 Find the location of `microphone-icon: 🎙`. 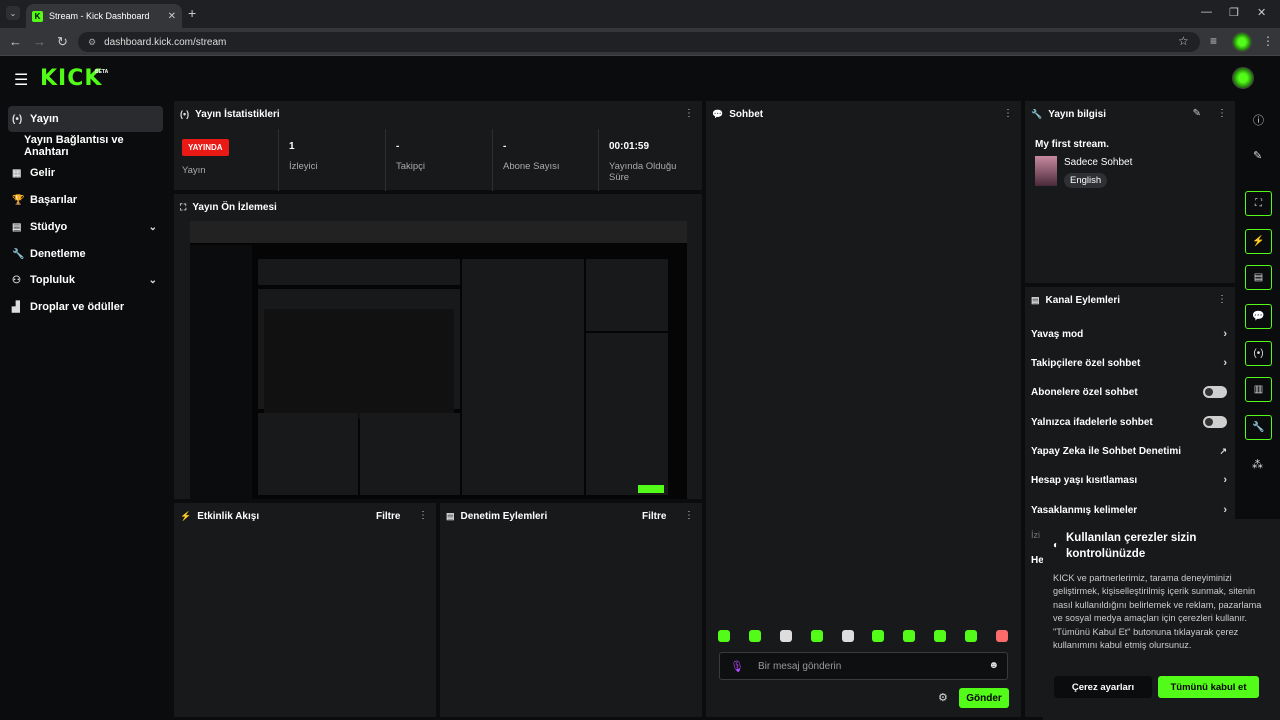

microphone-icon: 🎙 is located at coordinates (737, 666).